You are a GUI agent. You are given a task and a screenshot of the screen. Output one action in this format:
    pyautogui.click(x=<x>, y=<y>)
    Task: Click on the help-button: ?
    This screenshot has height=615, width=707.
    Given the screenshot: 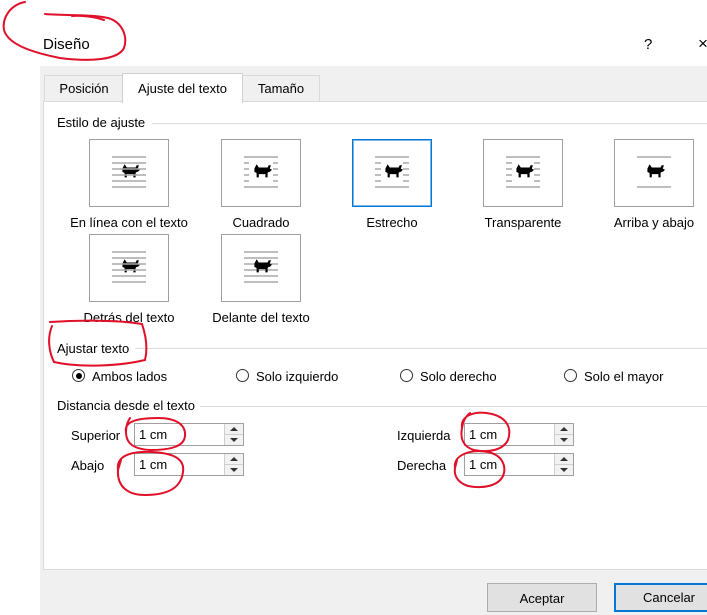 What is the action you would take?
    pyautogui.click(x=648, y=44)
    